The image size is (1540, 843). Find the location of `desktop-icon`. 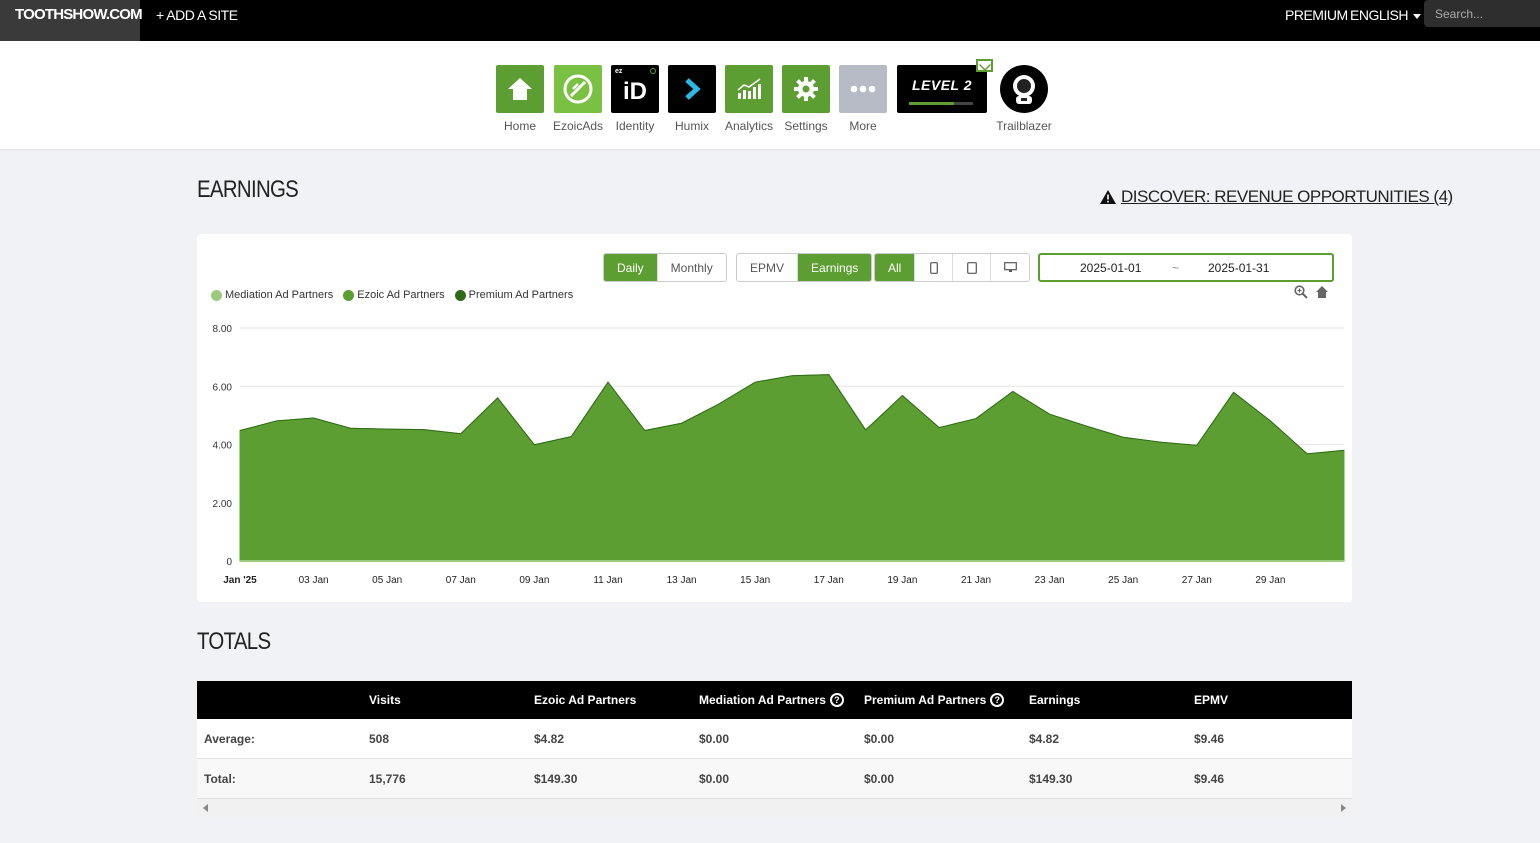

desktop-icon is located at coordinates (1010, 267).